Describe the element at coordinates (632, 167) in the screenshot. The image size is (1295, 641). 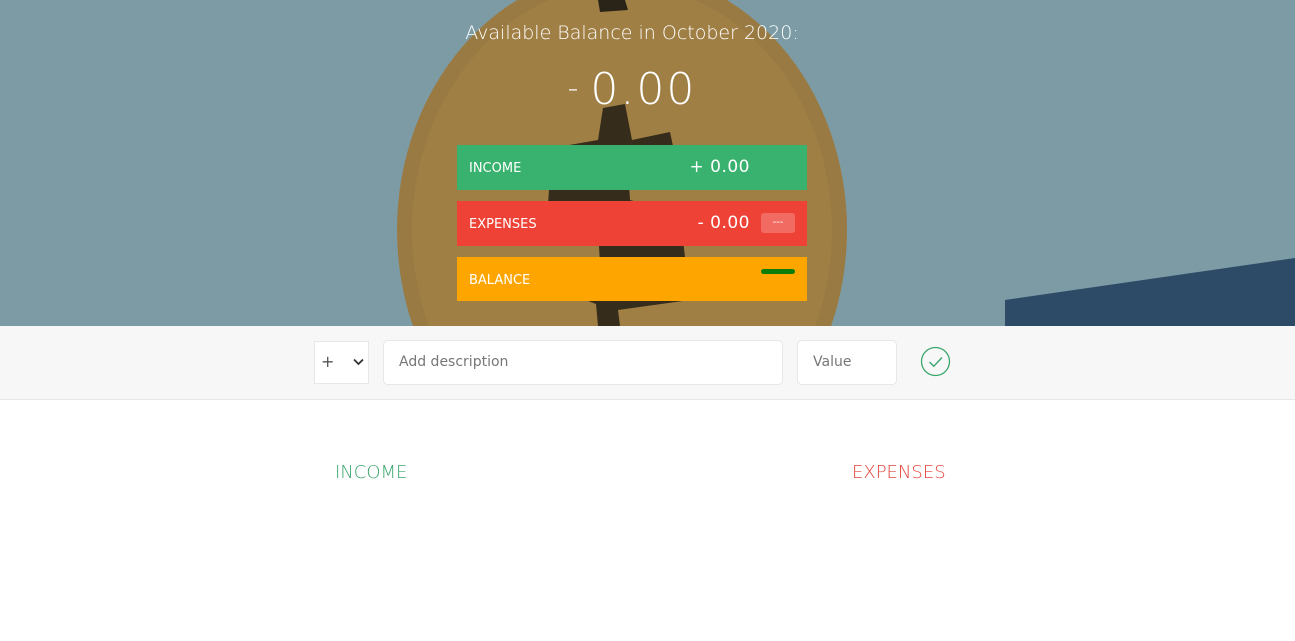
I see `income-summary: INCOME + 0.00` at that location.